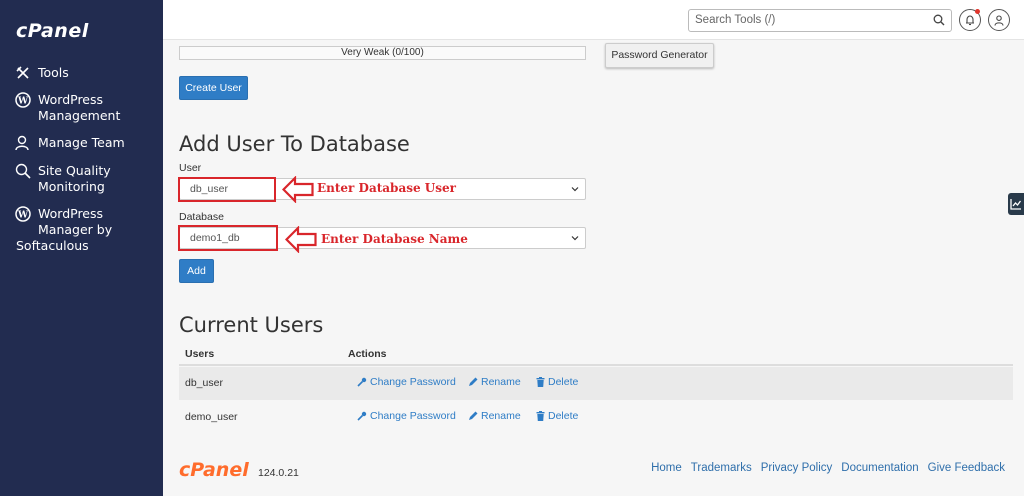  Describe the element at coordinates (227, 189) in the screenshot. I see `user-highlight-box` at that location.